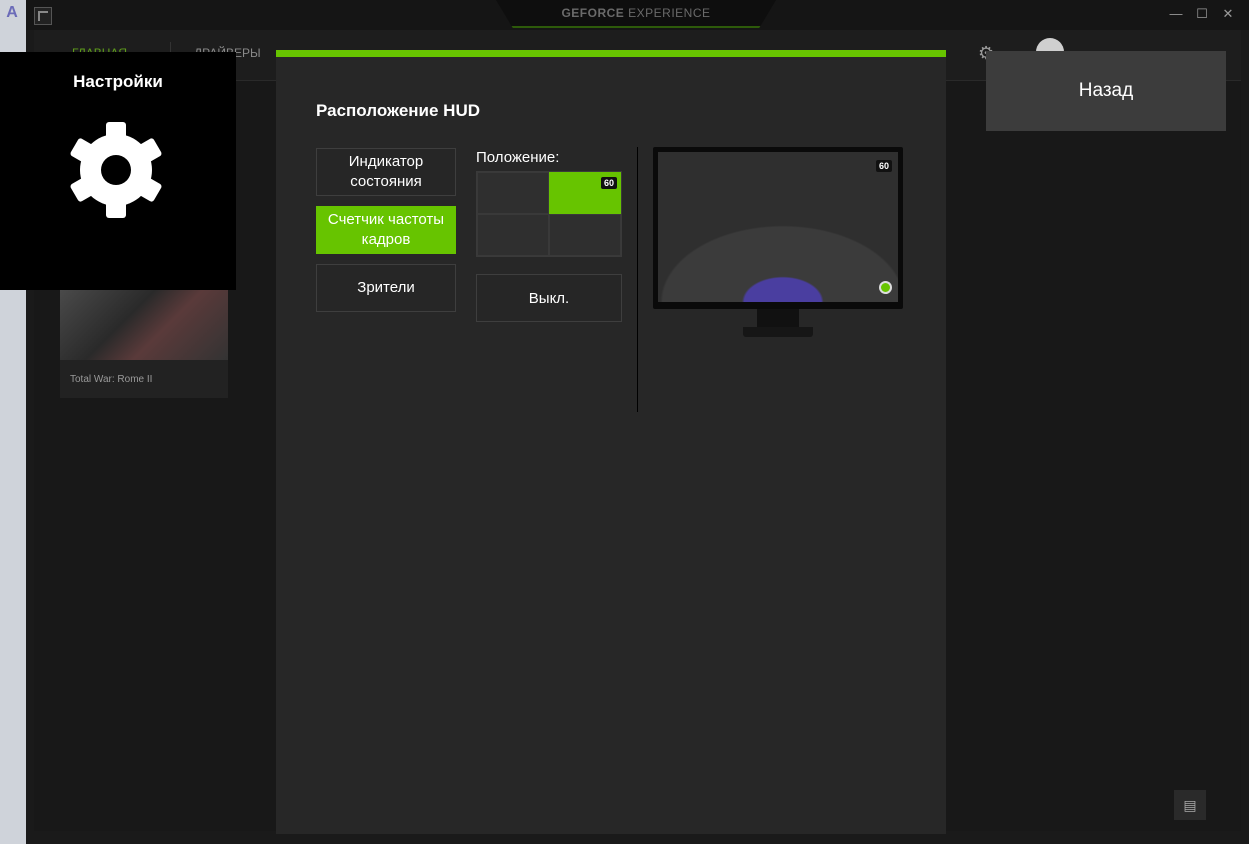 The width and height of the screenshot is (1249, 844). I want to click on monitor-stand-neck, so click(778, 318).